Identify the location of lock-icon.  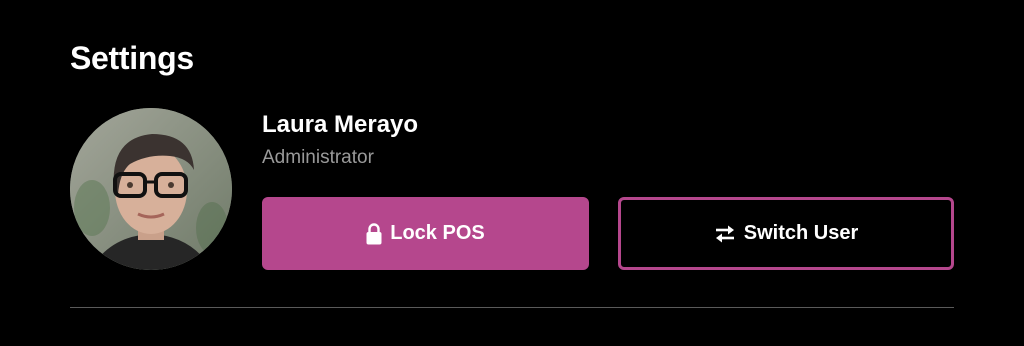
(374, 233).